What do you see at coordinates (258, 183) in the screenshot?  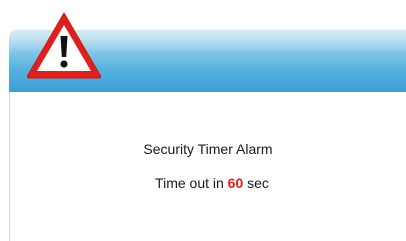 I see `countdown-suffix: sec` at bounding box center [258, 183].